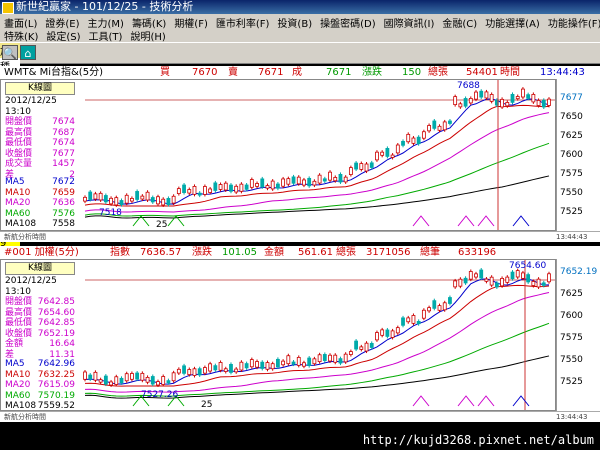  Describe the element at coordinates (19, 323) in the screenshot. I see `info-key: 最低價` at that location.